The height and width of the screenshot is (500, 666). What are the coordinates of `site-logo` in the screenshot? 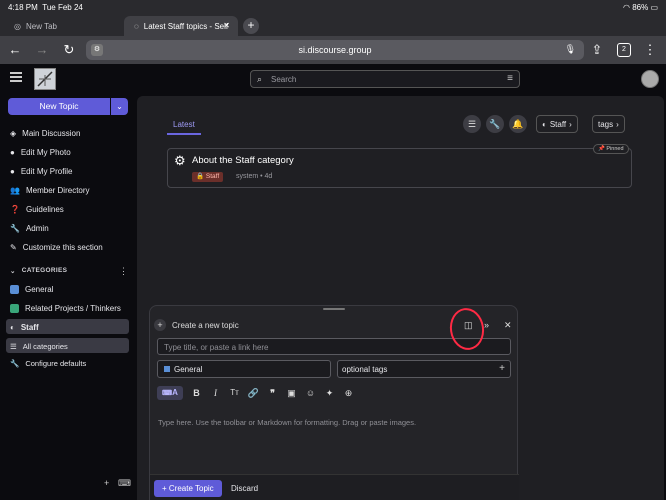 It's located at (45, 79).